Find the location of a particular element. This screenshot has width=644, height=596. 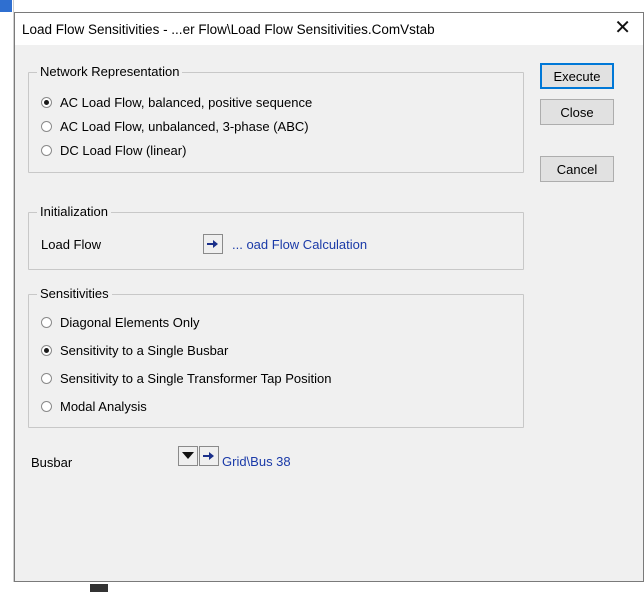

close-icon: ✕ is located at coordinates (622, 28).